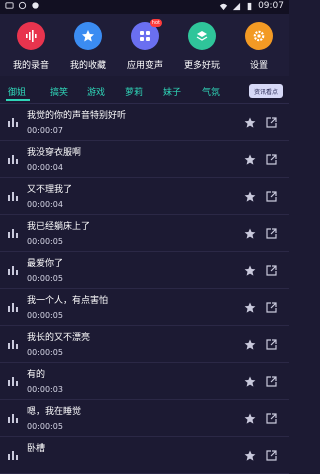 This screenshot has height=474, width=320. What do you see at coordinates (144, 270) in the screenshot?
I see `list-item: 最爱你了 00:00:05` at bounding box center [144, 270].